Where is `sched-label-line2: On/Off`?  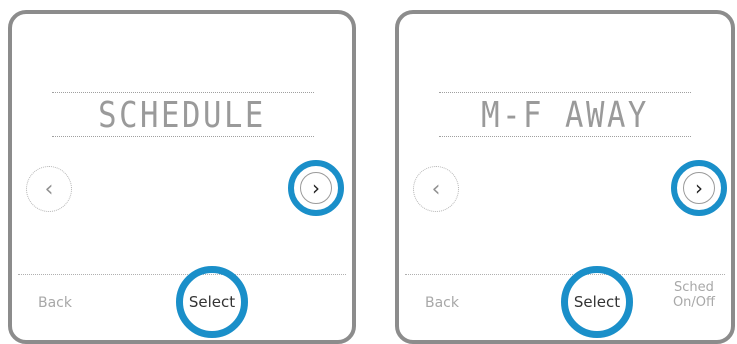
sched-label-line2: On/Off is located at coordinates (693, 302).